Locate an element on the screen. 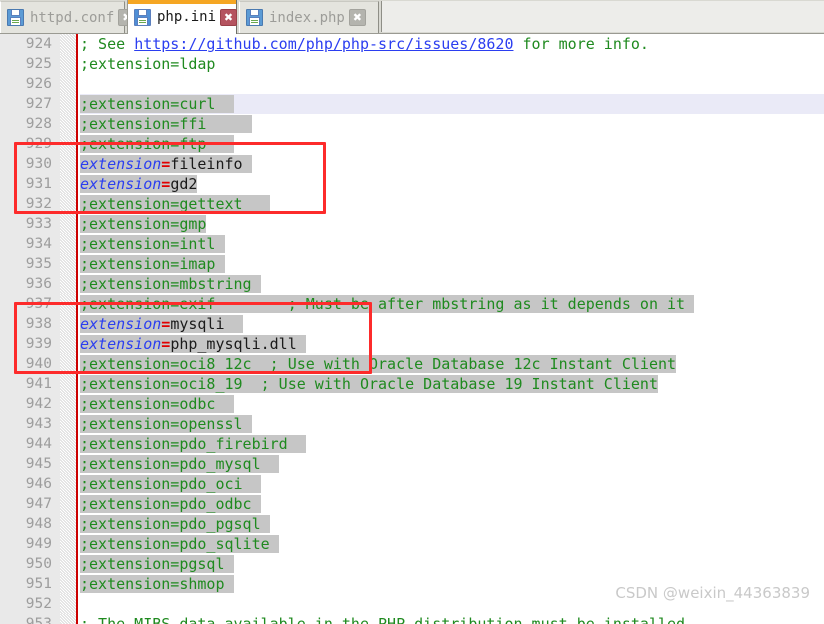 The image size is (824, 624). code-line: 947 ;extension=pdo_odbc is located at coordinates (412, 504).